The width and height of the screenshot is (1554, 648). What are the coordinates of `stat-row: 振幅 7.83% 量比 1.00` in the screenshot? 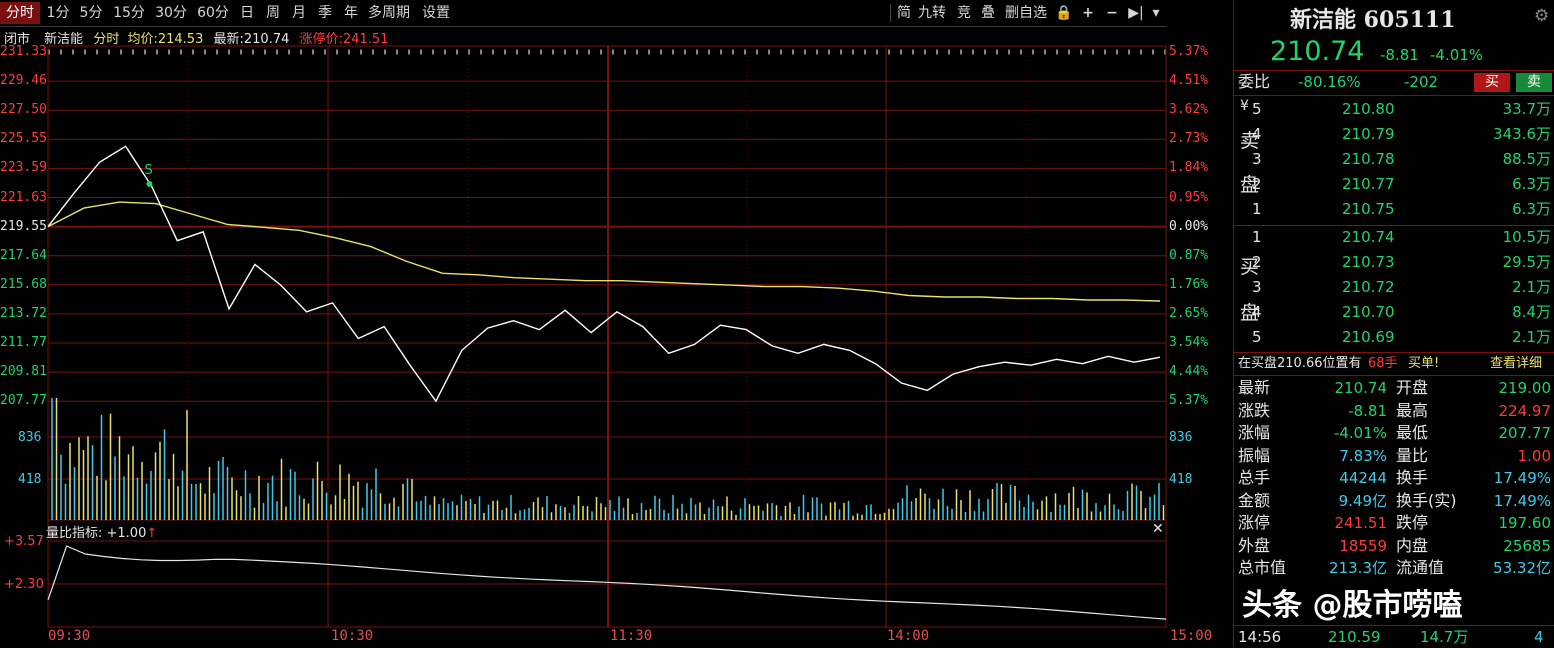 It's located at (1394, 456).